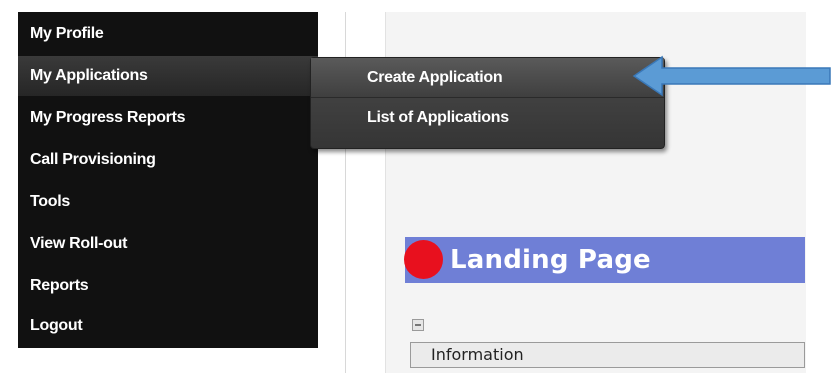 The height and width of the screenshot is (373, 835). I want to click on submenu-item-create-application: Create Application, so click(487, 78).